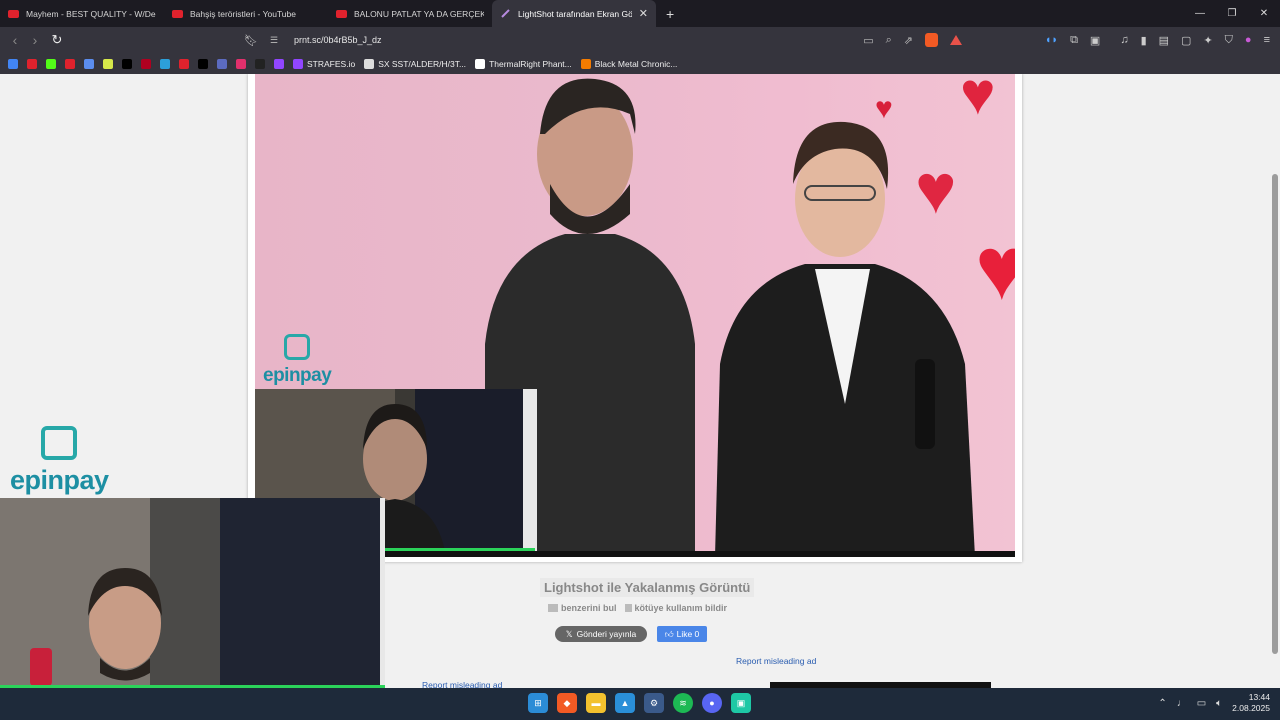 Image resolution: width=1280 pixels, height=720 pixels. I want to click on new-tab-button: +, so click(670, 13).